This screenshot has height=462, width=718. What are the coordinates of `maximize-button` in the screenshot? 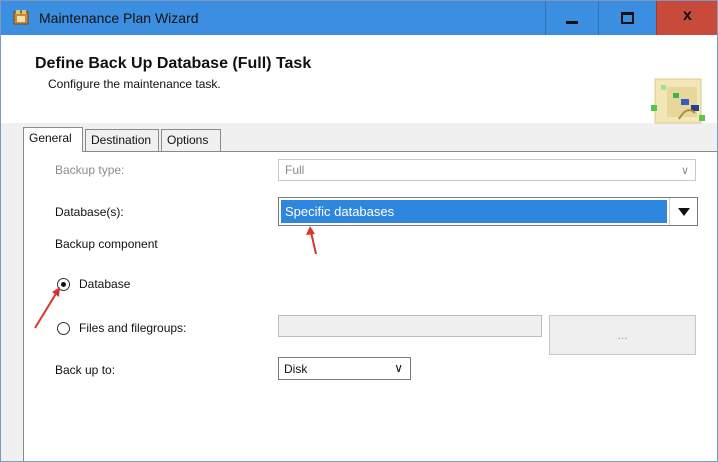 It's located at (626, 18).